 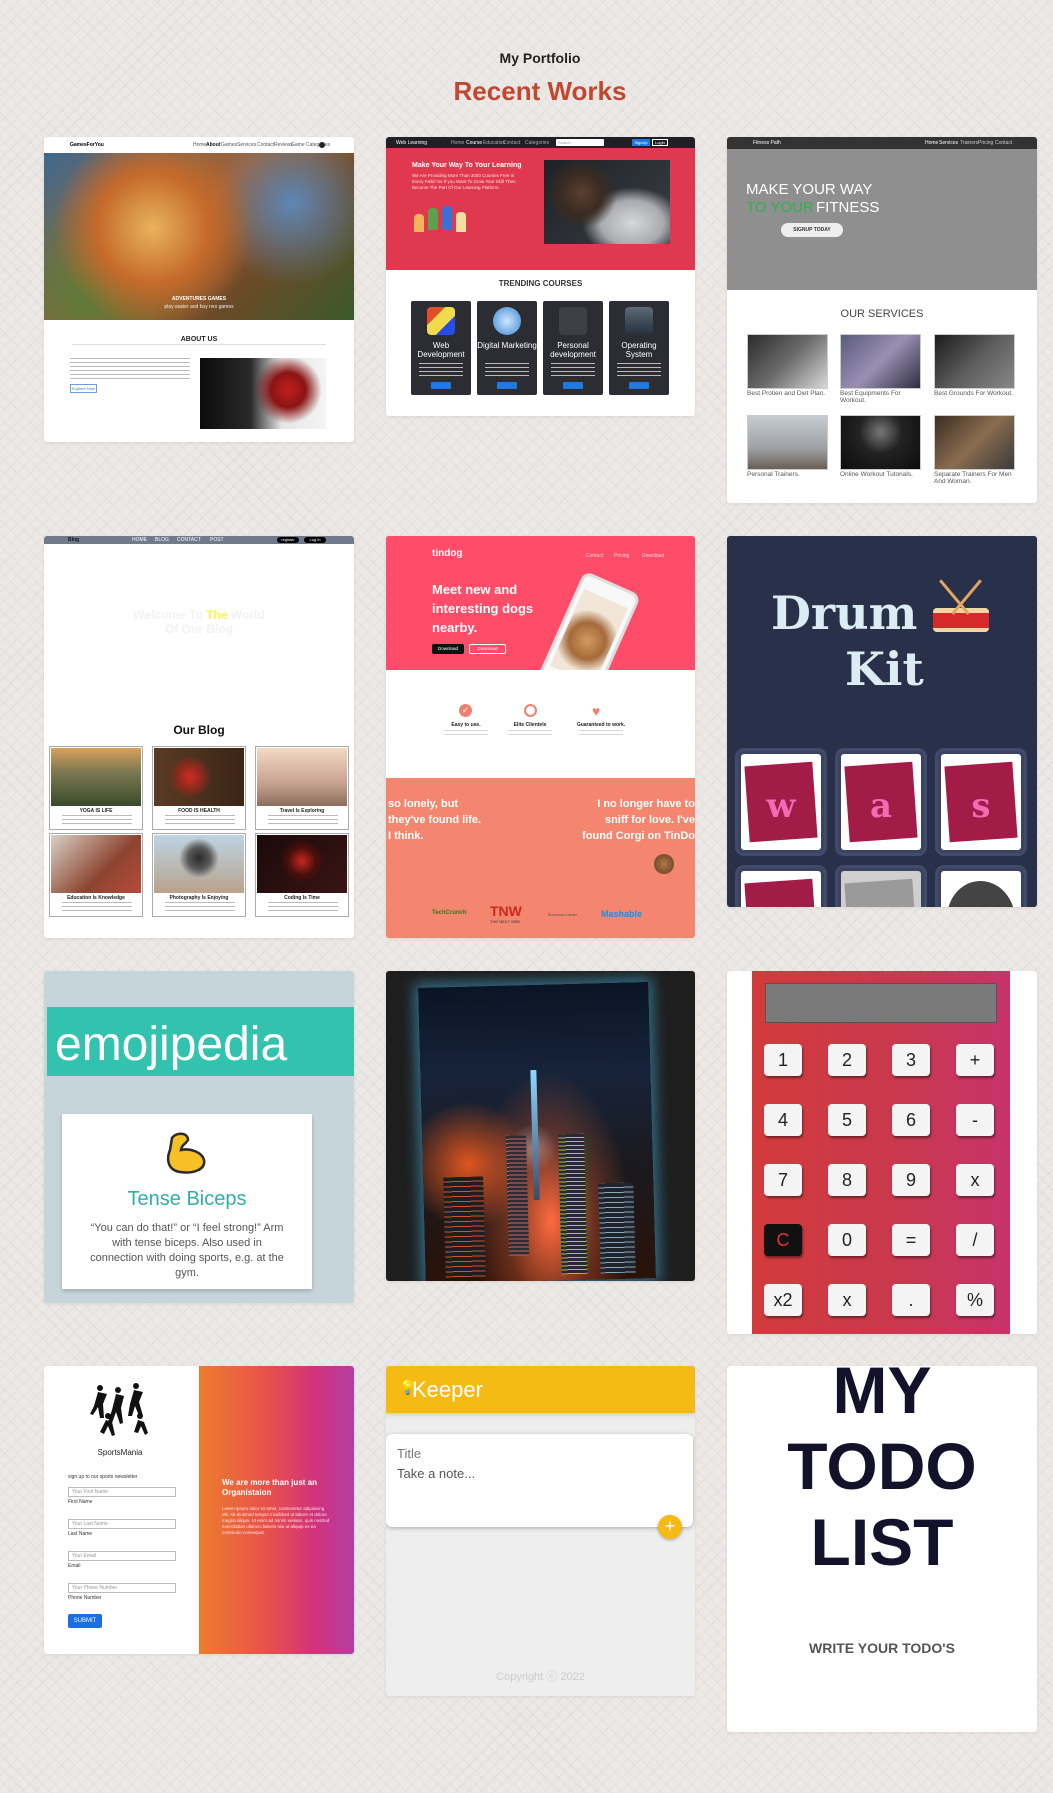 I want to click on work-card-city, so click(x=540, y=1126).